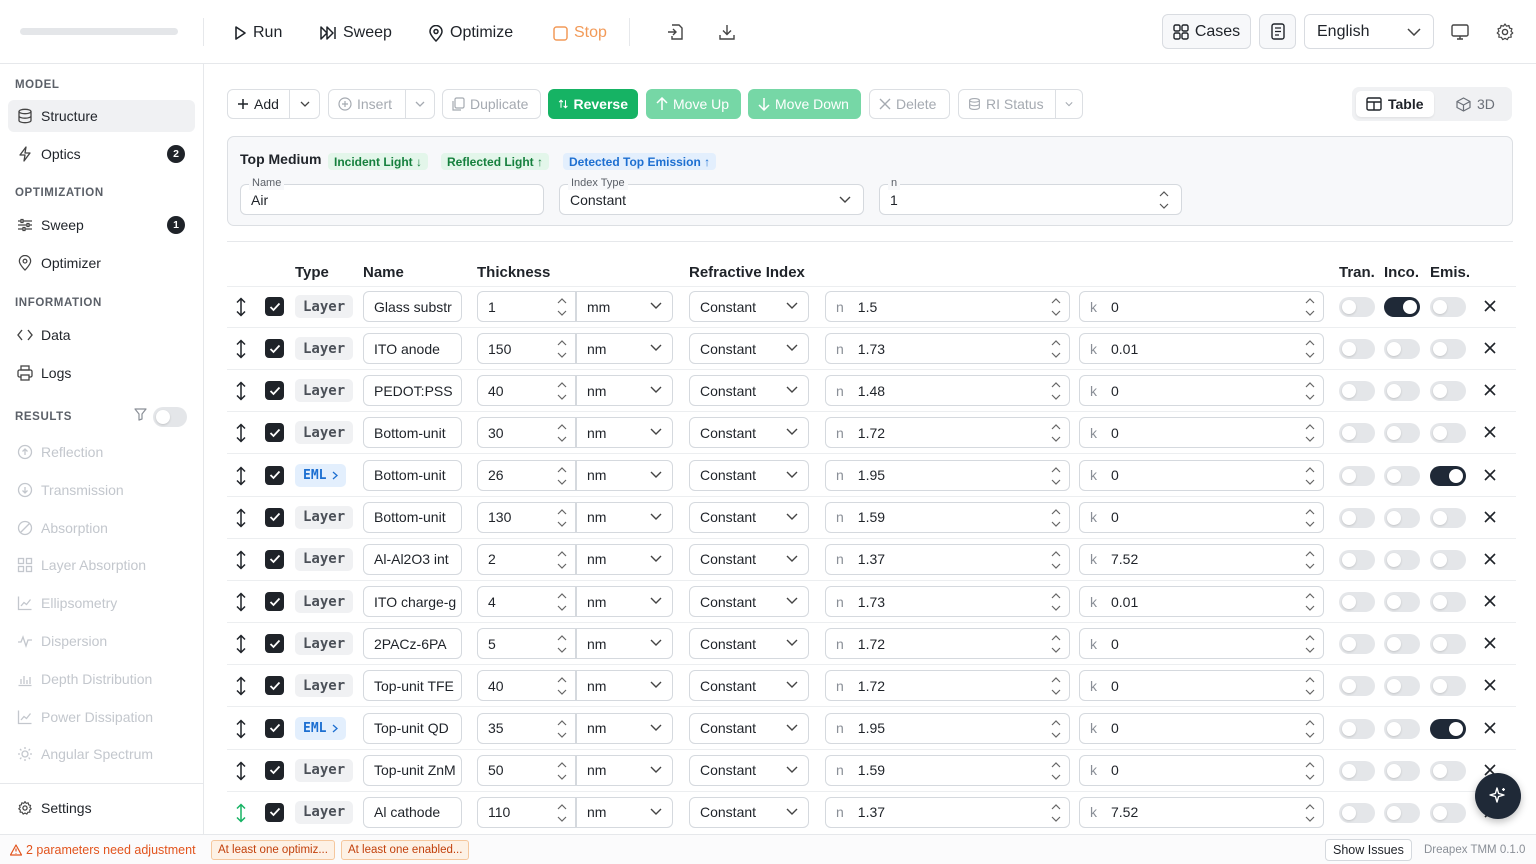 The image size is (1536, 864). What do you see at coordinates (871, 813) in the screenshot?
I see `table-row: Layer Al cathode 110 nm Constant n 1.37 k 7.52` at bounding box center [871, 813].